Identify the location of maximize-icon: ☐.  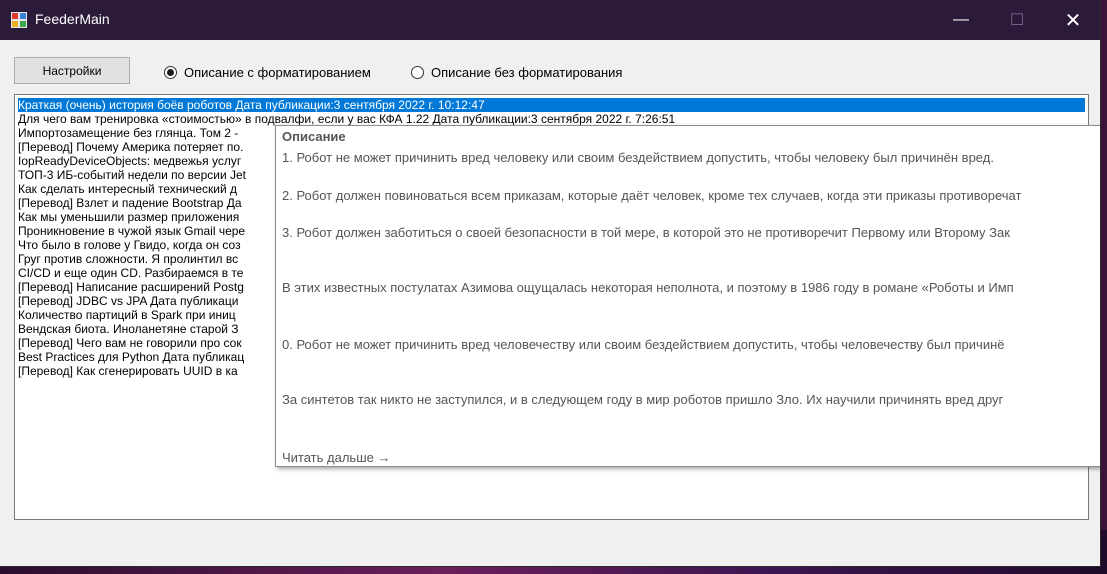
(1017, 20).